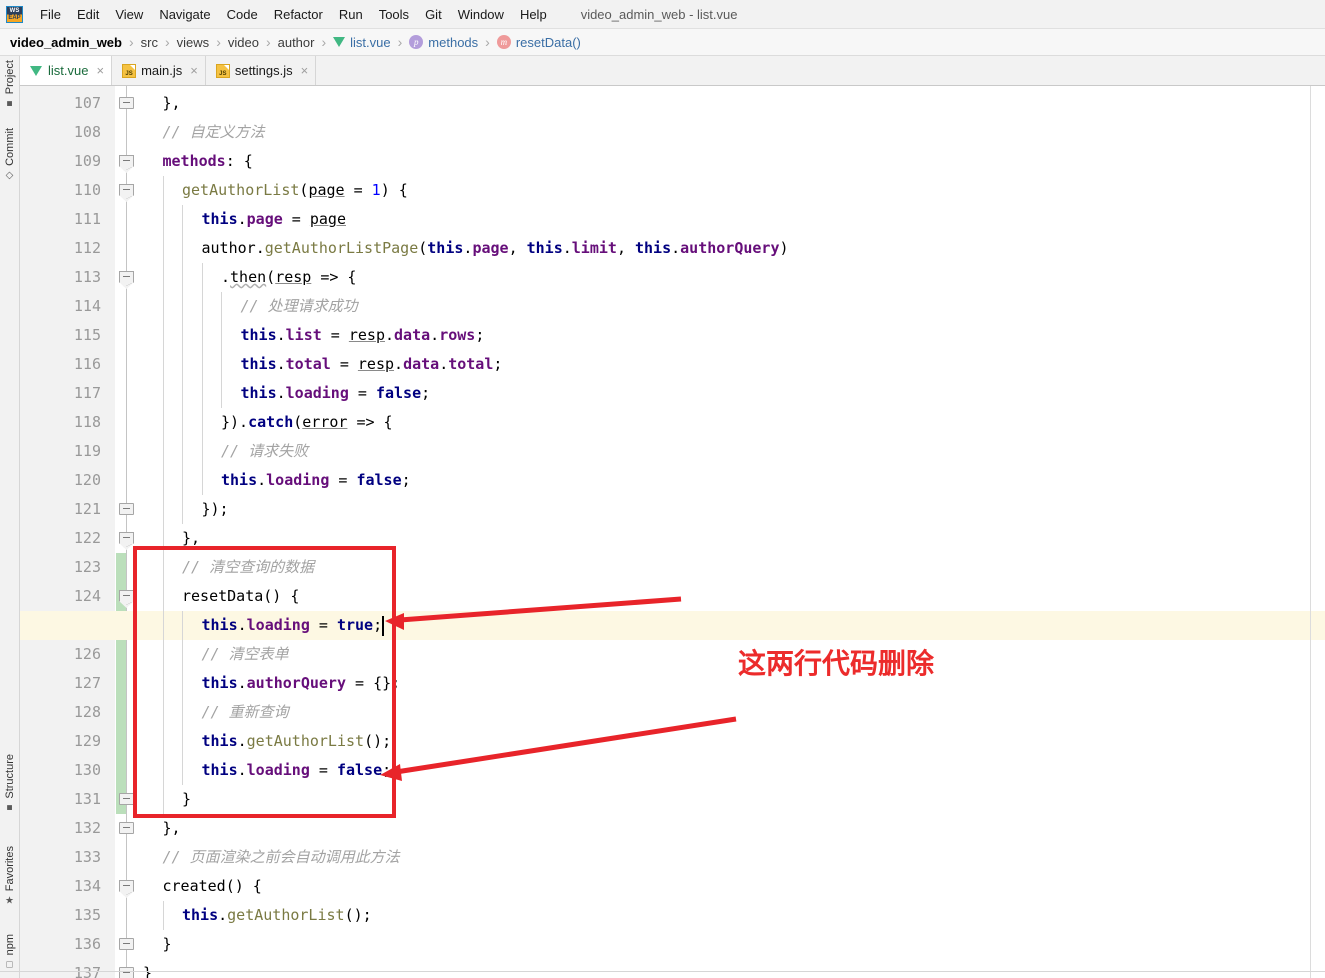 The height and width of the screenshot is (978, 1325). What do you see at coordinates (88, 14) in the screenshot?
I see `menu-item-edit: Edit` at bounding box center [88, 14].